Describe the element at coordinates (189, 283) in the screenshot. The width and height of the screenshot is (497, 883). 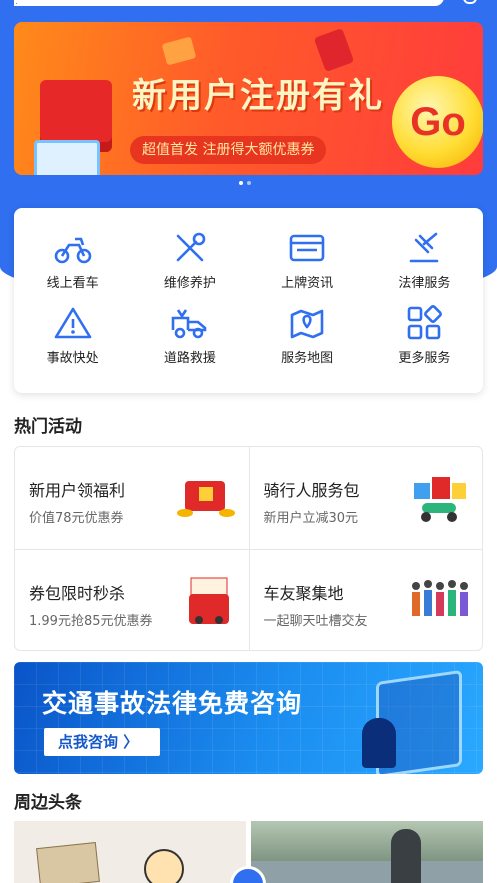
I see `service-label: 维修养护` at that location.